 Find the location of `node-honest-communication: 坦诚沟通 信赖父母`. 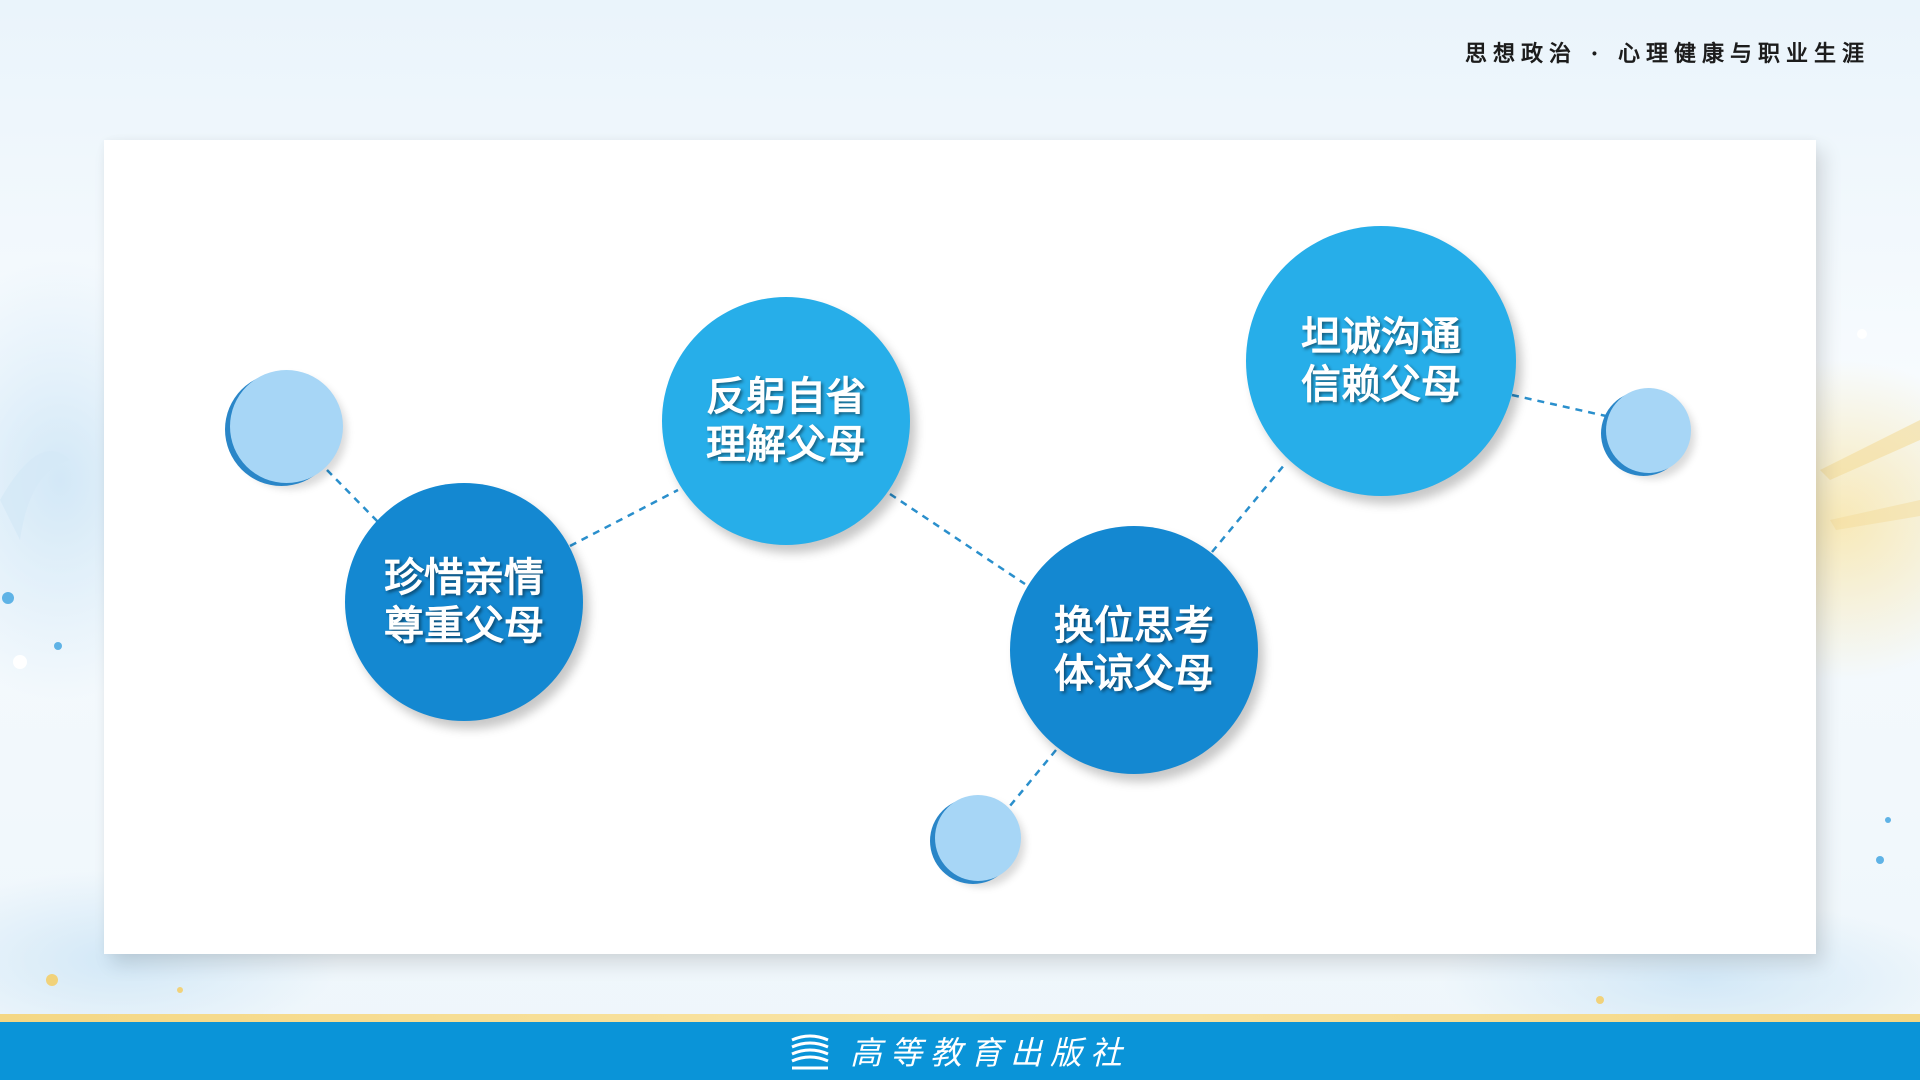

node-honest-communication: 坦诚沟通 信赖父母 is located at coordinates (1381, 361).